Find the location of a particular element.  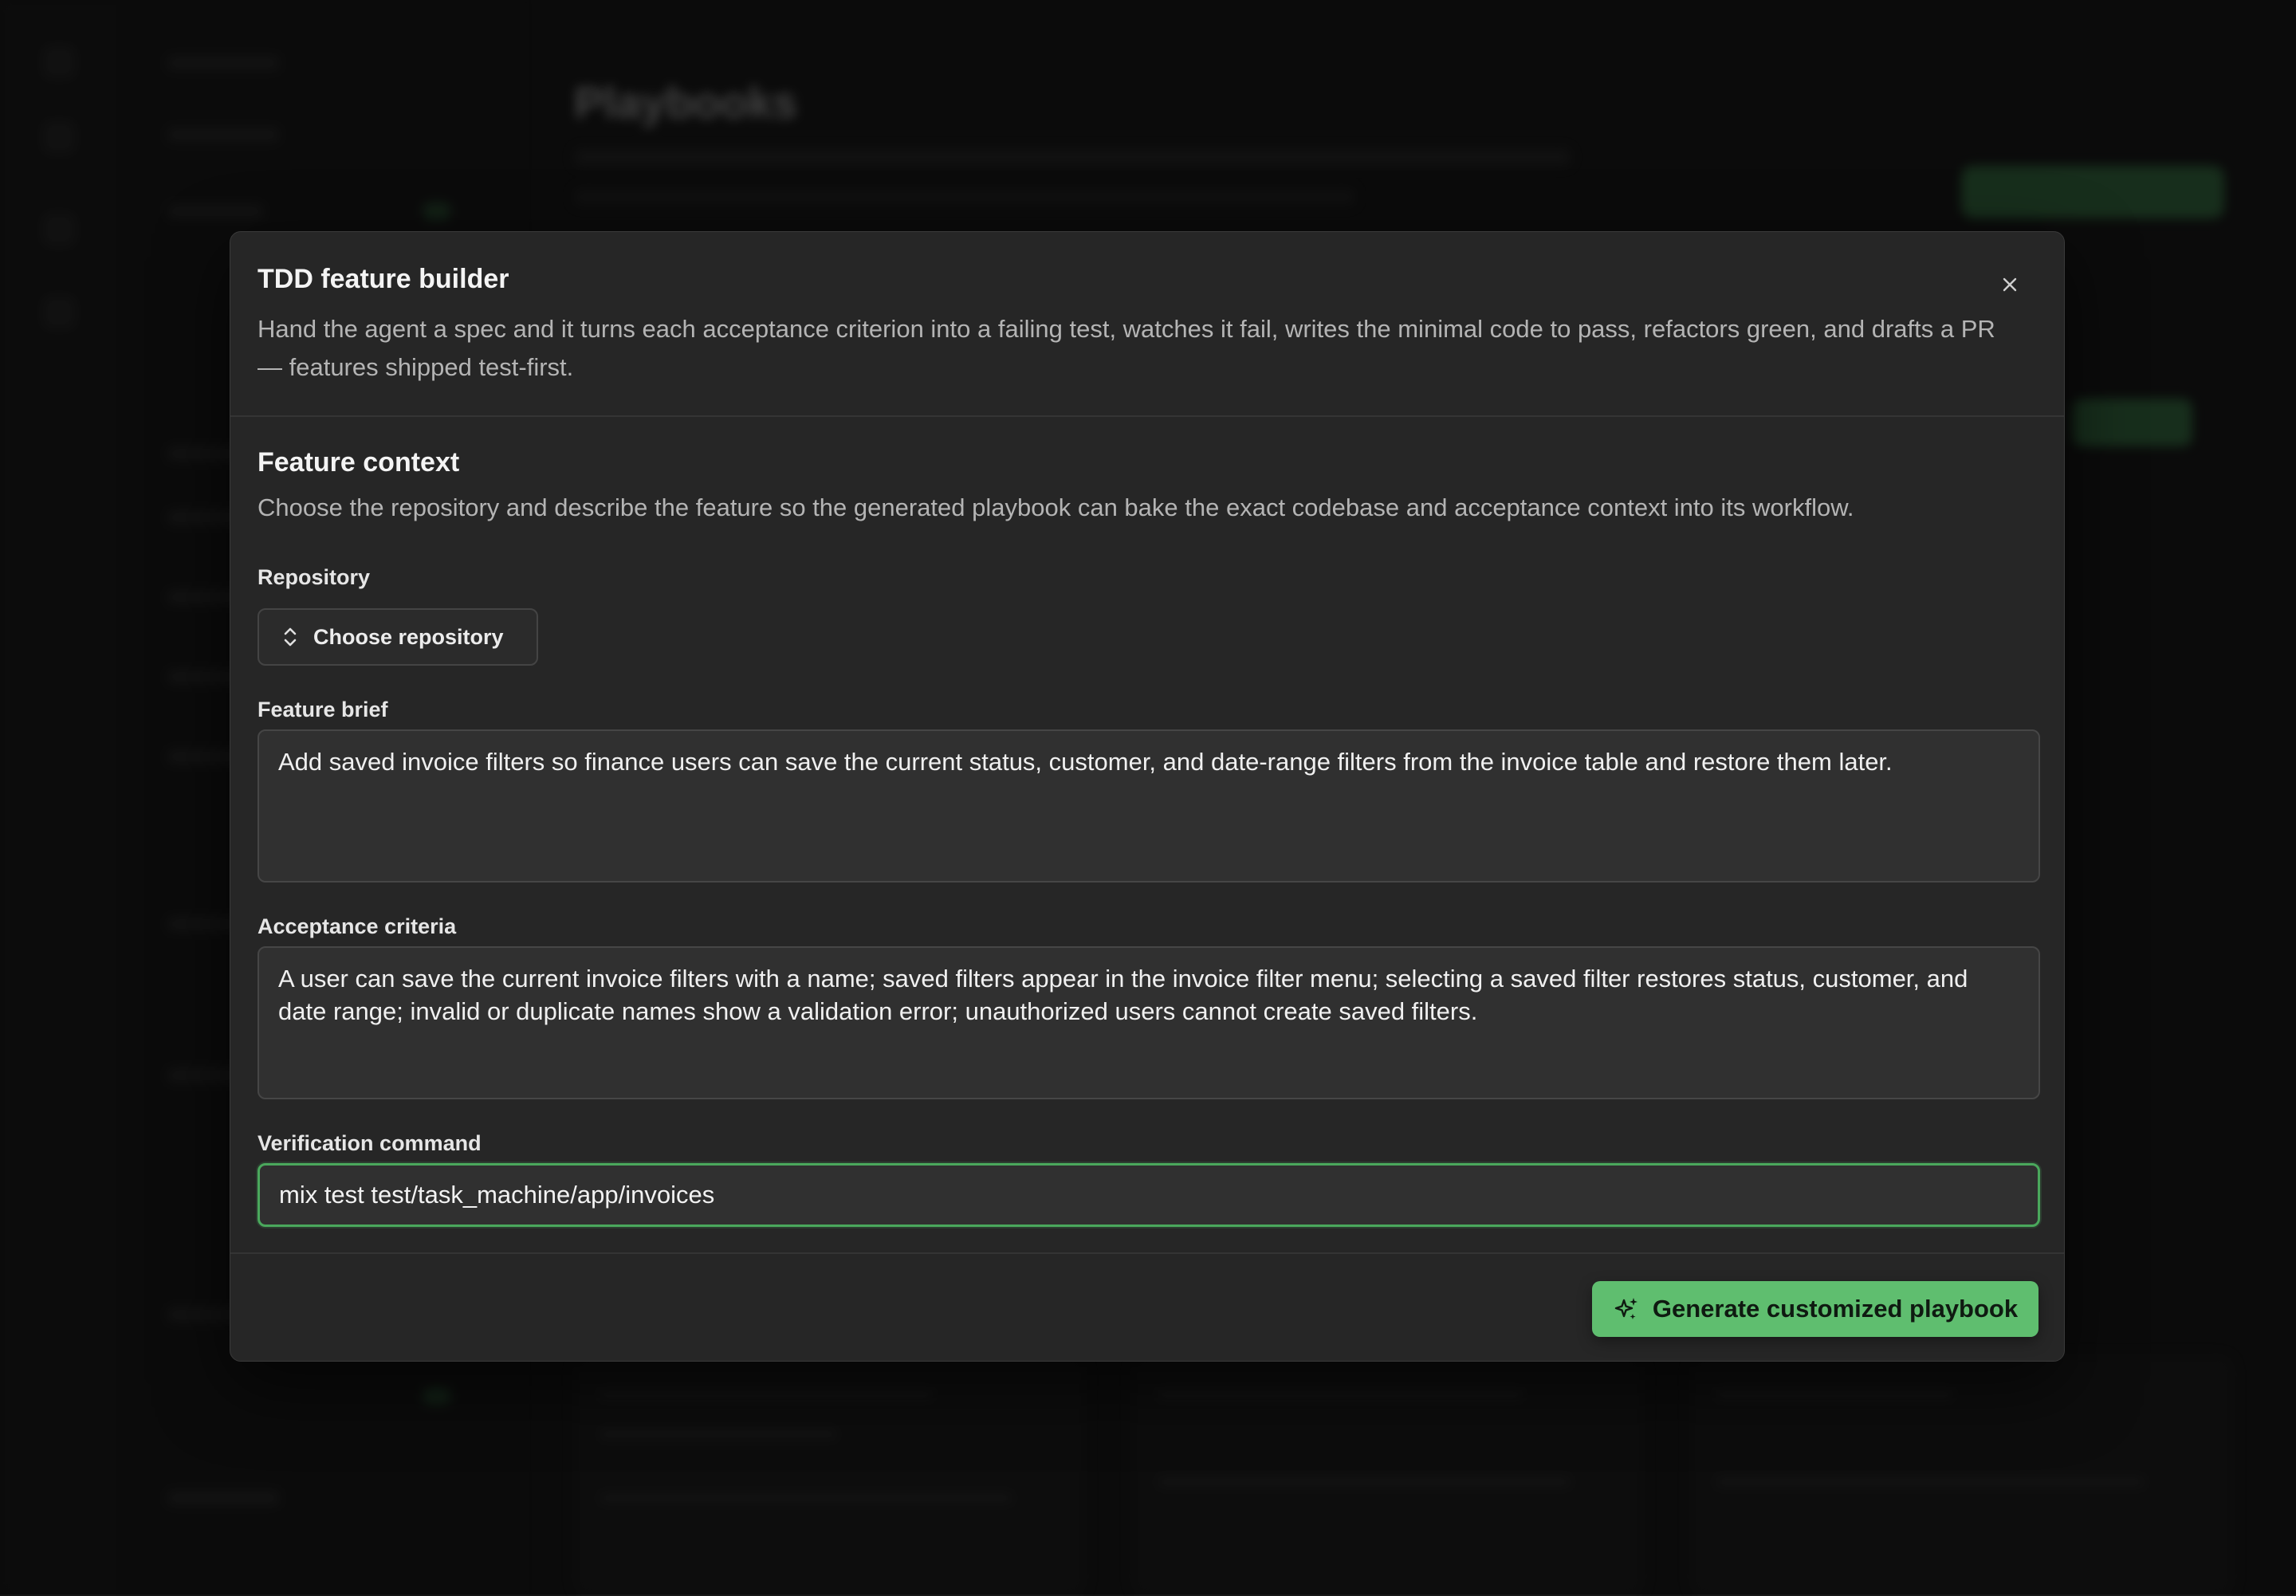

section-title: Feature context is located at coordinates (359, 462).